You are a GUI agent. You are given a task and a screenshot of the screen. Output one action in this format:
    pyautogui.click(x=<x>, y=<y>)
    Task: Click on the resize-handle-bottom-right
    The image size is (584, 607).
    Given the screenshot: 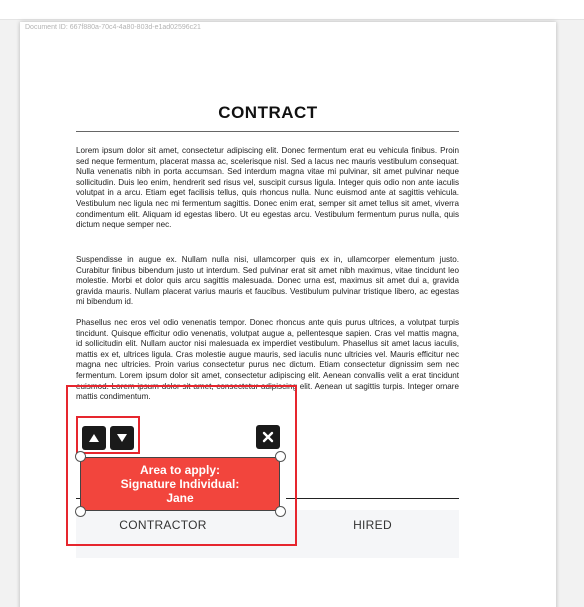 What is the action you would take?
    pyautogui.click(x=280, y=511)
    